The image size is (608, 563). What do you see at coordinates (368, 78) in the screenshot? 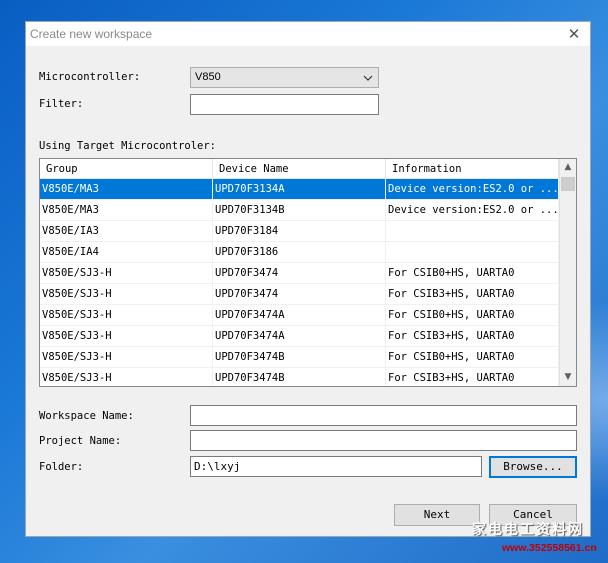
I see `chevron-down-icon` at bounding box center [368, 78].